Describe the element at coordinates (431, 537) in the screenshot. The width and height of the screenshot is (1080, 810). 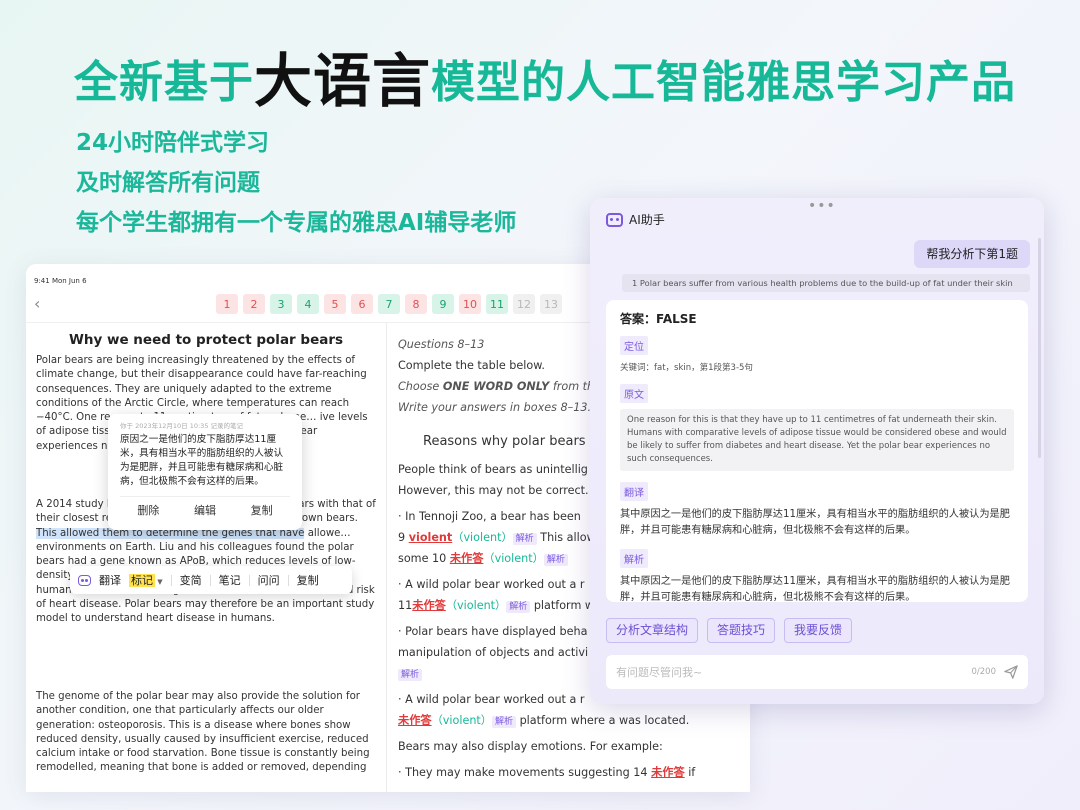
I see `answer-blank: violent` at that location.